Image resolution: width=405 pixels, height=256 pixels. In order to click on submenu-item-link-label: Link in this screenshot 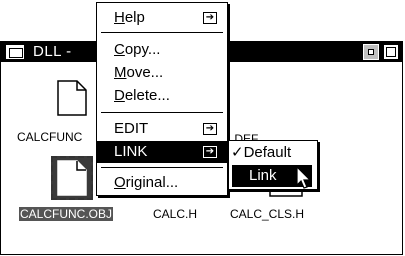, I will do `click(263, 175)`.